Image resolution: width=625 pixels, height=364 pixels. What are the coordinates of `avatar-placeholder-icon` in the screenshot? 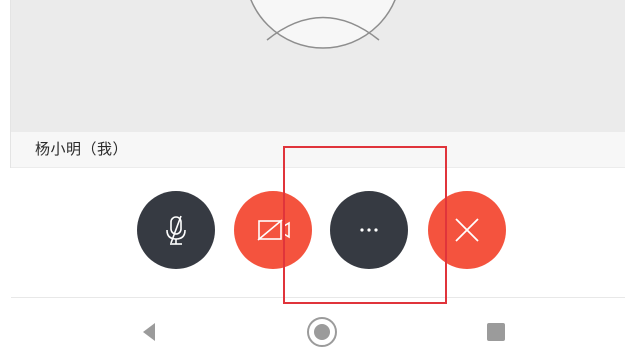 It's located at (323, 24).